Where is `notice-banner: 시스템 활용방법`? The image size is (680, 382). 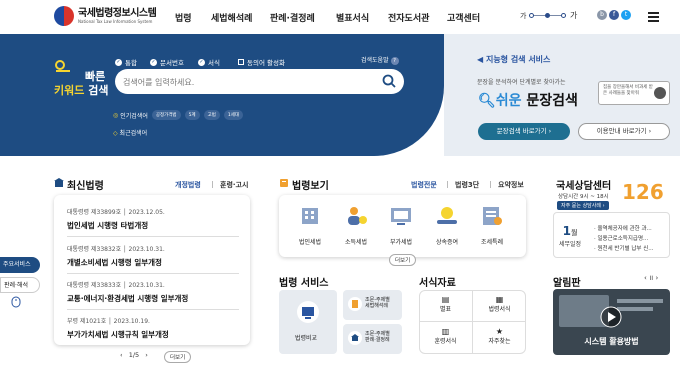
notice-banner: 시스템 활용방법 is located at coordinates (611, 322).